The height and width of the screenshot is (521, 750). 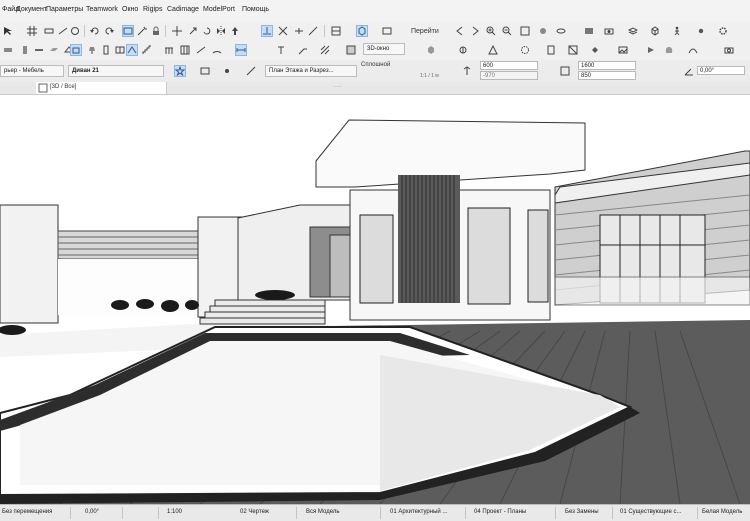 What do you see at coordinates (573, 50) in the screenshot?
I see `interior-elevation-icon` at bounding box center [573, 50].